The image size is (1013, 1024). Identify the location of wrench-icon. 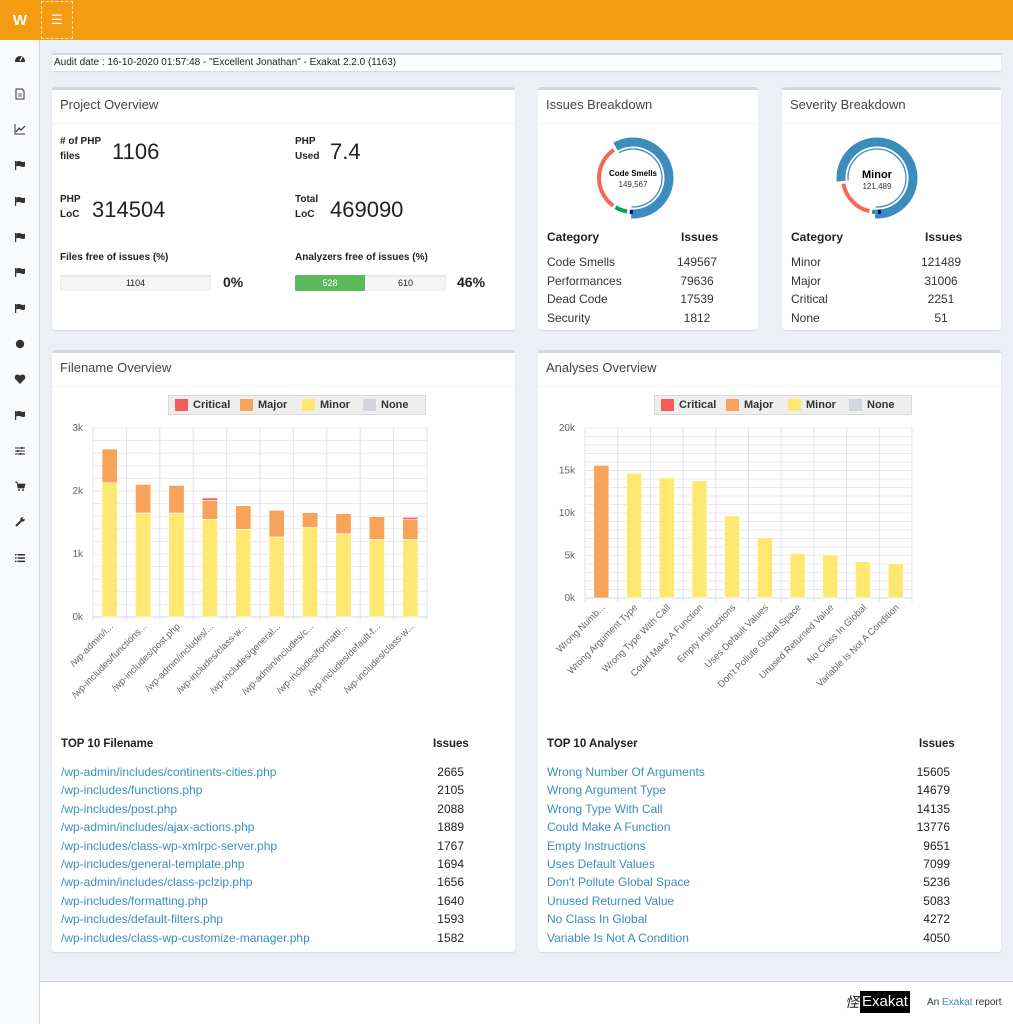
(20, 522).